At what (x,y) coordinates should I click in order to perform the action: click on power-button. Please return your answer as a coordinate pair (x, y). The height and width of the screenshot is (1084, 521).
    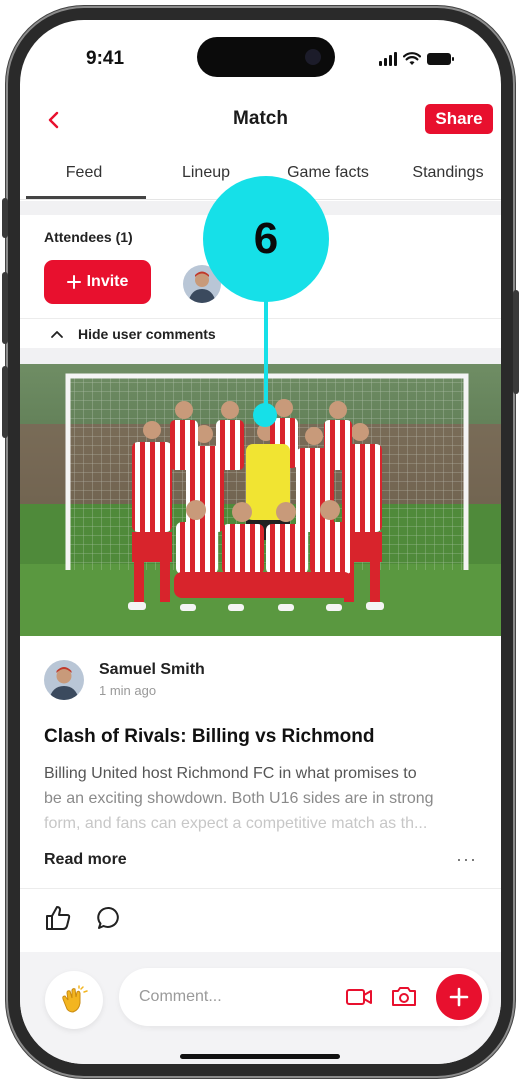
    Looking at the image, I should click on (516, 342).